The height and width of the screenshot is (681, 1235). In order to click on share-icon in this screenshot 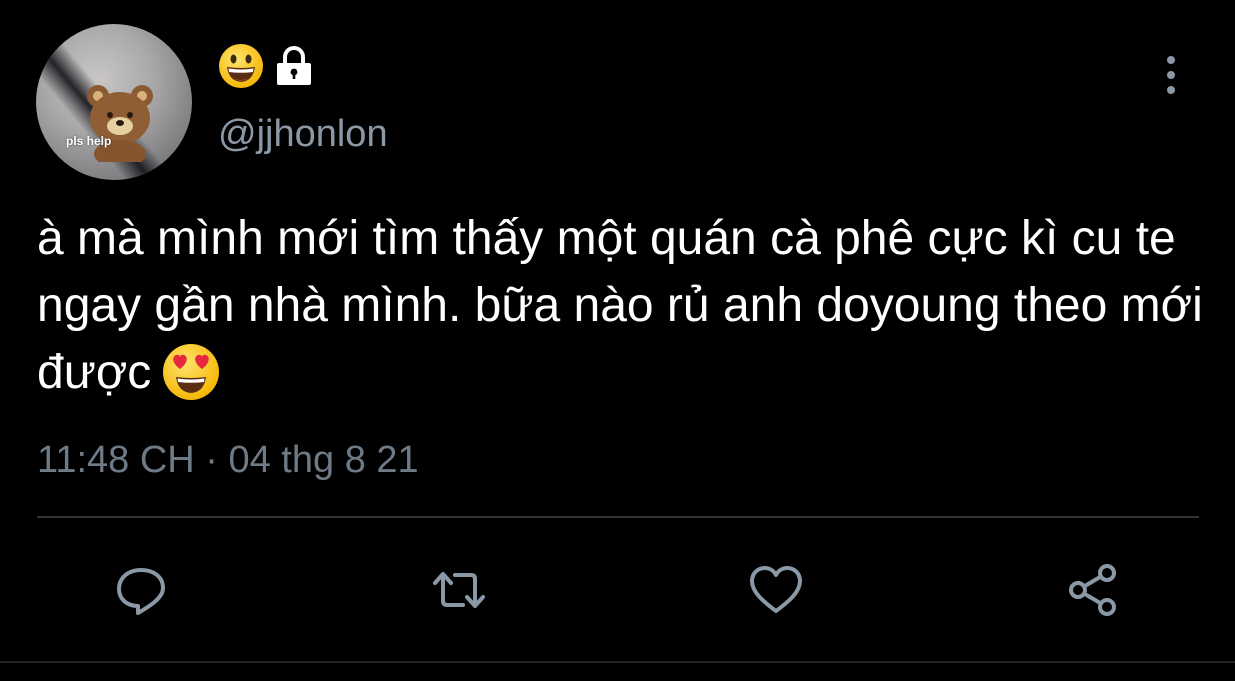, I will do `click(1092, 590)`.